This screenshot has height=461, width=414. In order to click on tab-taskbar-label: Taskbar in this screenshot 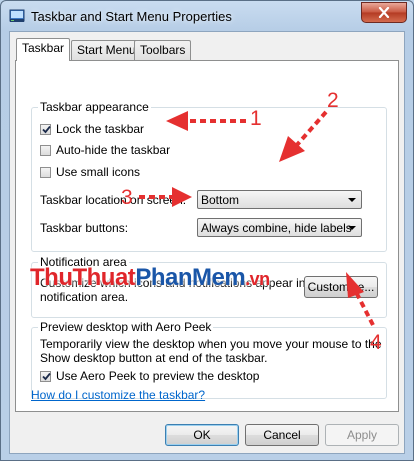, I will do `click(43, 48)`.